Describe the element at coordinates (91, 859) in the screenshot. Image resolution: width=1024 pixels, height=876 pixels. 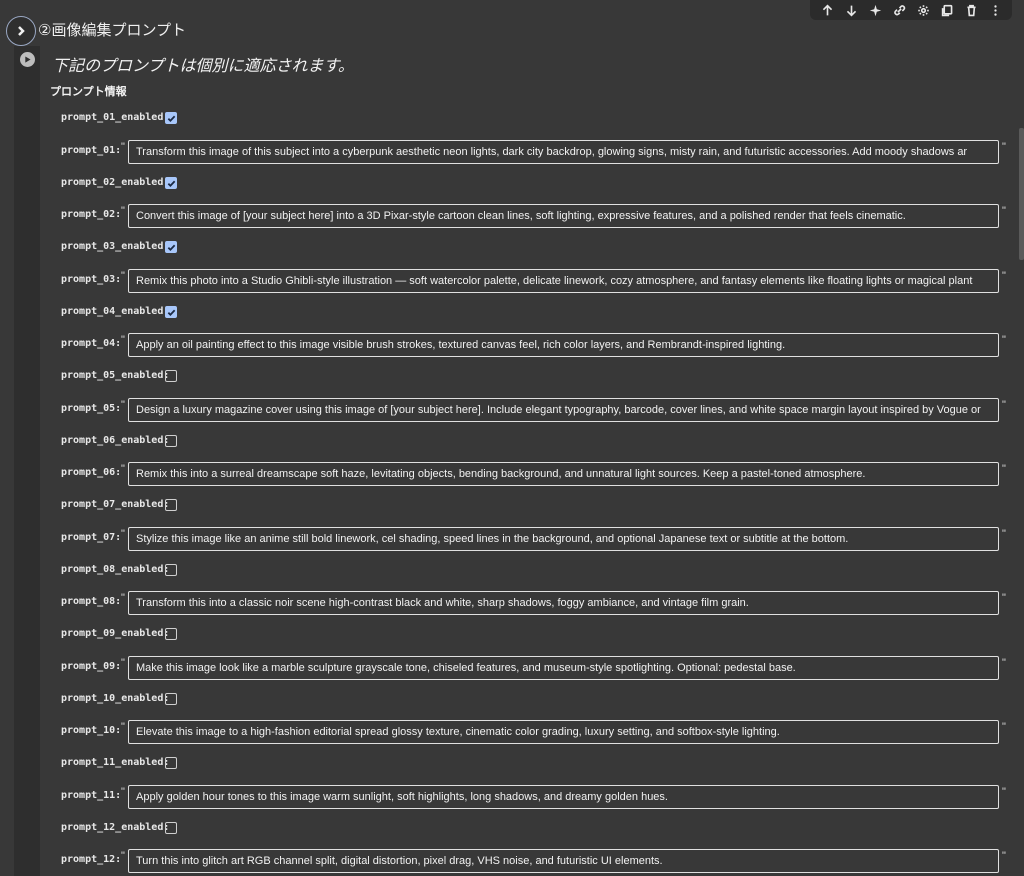
I see `prompt-label: prompt_12:` at that location.